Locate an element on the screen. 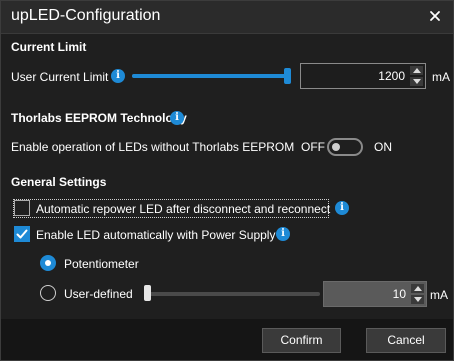  enable-with-supply-checkbox is located at coordinates (22, 234).